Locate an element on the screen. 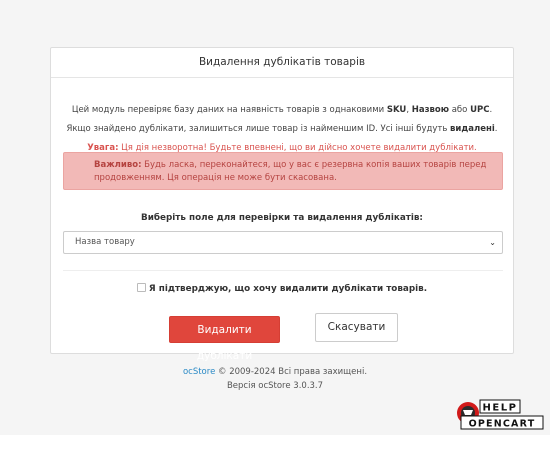  logo-bottom-text: OPENCART is located at coordinates (502, 424).